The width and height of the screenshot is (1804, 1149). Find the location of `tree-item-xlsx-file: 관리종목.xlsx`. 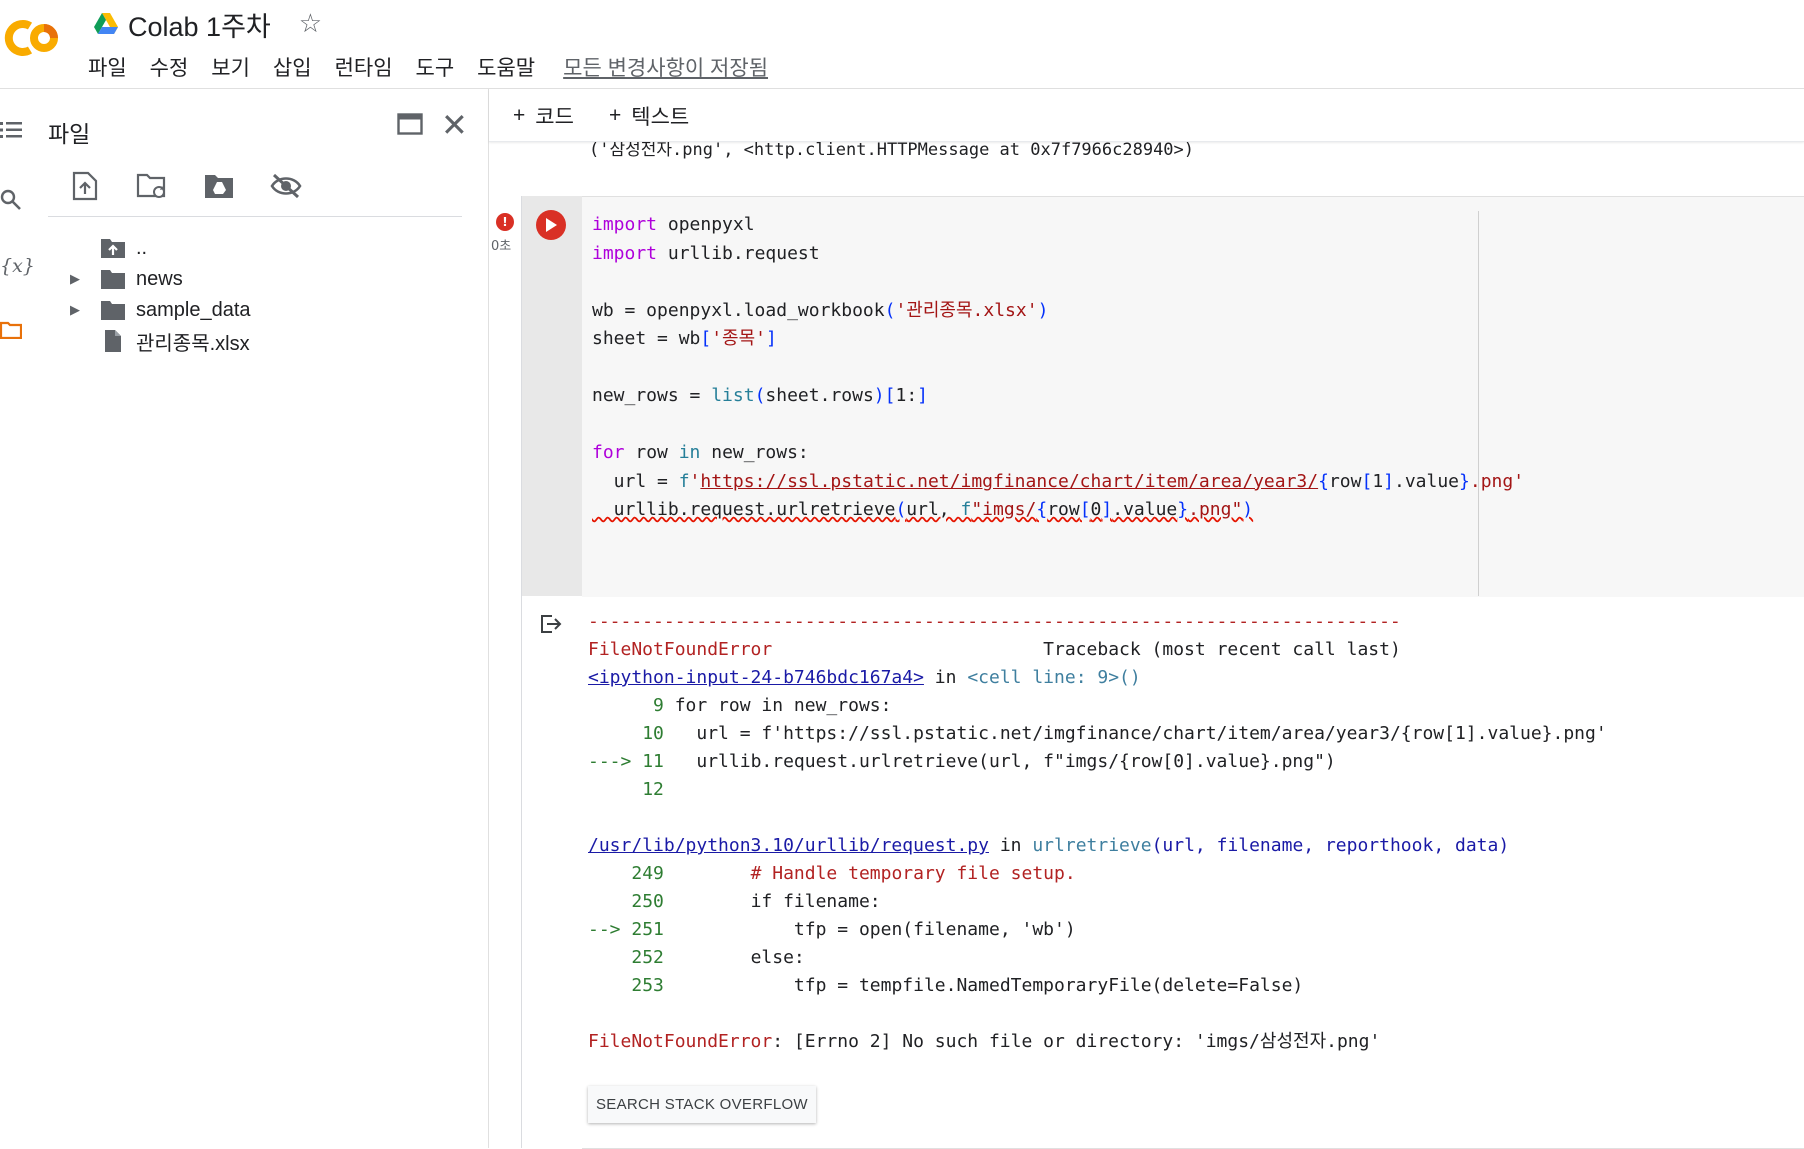

tree-item-xlsx-file: 관리종목.xlsx is located at coordinates (160, 341).